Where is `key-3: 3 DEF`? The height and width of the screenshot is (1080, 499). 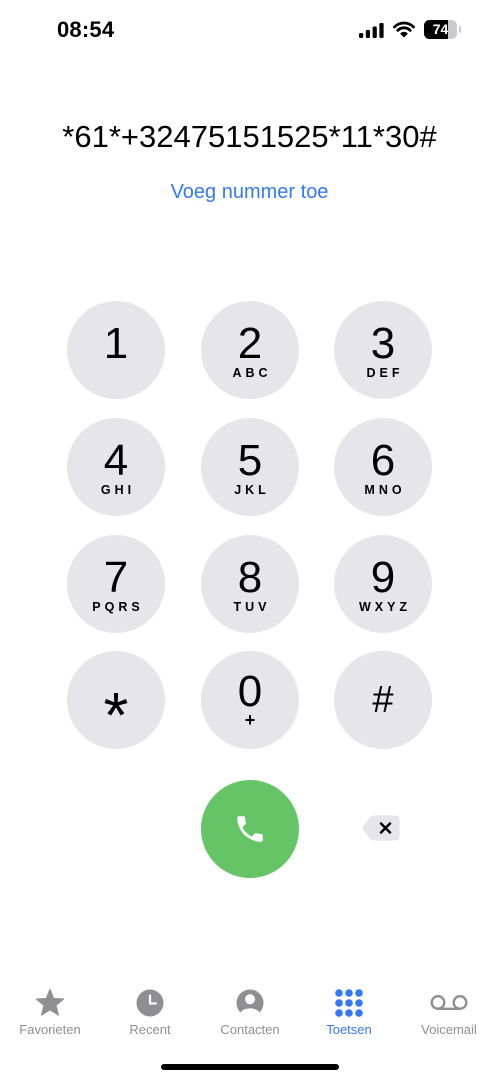 key-3: 3 DEF is located at coordinates (383, 350).